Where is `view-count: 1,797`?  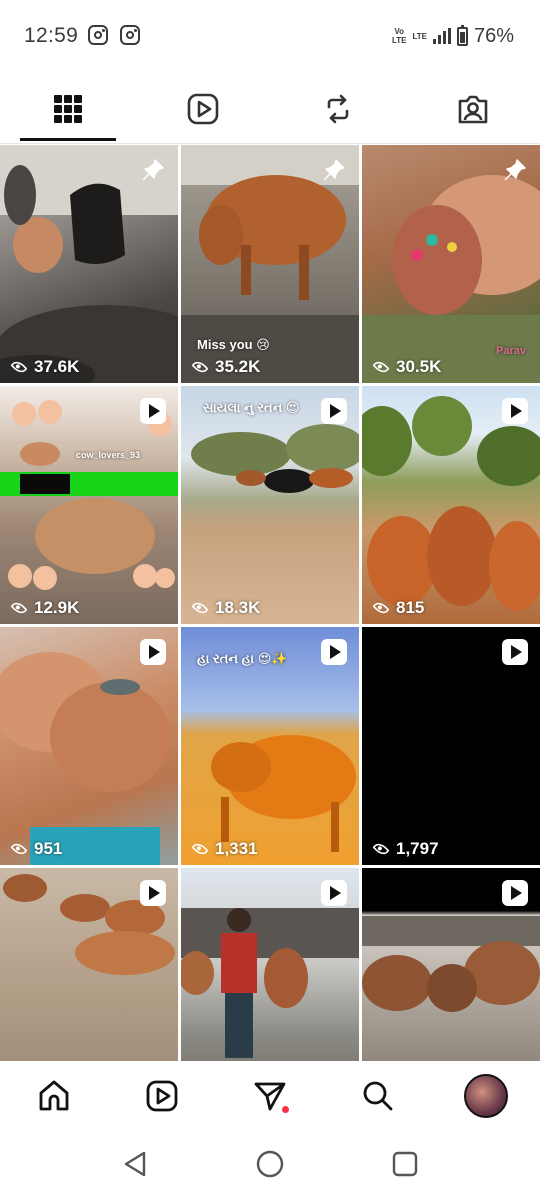 view-count: 1,797 is located at coordinates (405, 849).